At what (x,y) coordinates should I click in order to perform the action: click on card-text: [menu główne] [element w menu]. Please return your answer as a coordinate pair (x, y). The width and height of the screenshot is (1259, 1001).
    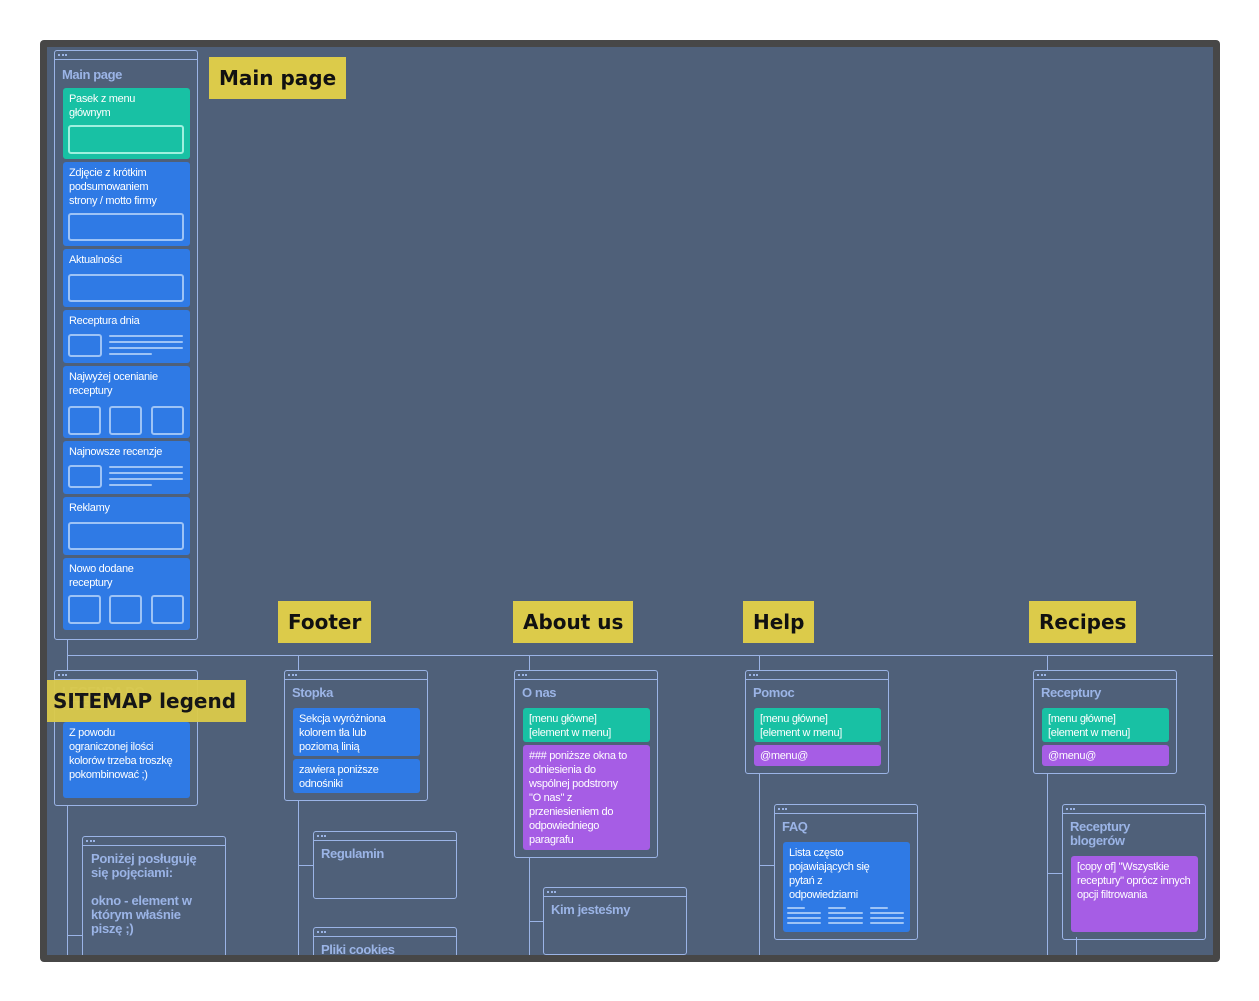
    Looking at the image, I should click on (570, 726).